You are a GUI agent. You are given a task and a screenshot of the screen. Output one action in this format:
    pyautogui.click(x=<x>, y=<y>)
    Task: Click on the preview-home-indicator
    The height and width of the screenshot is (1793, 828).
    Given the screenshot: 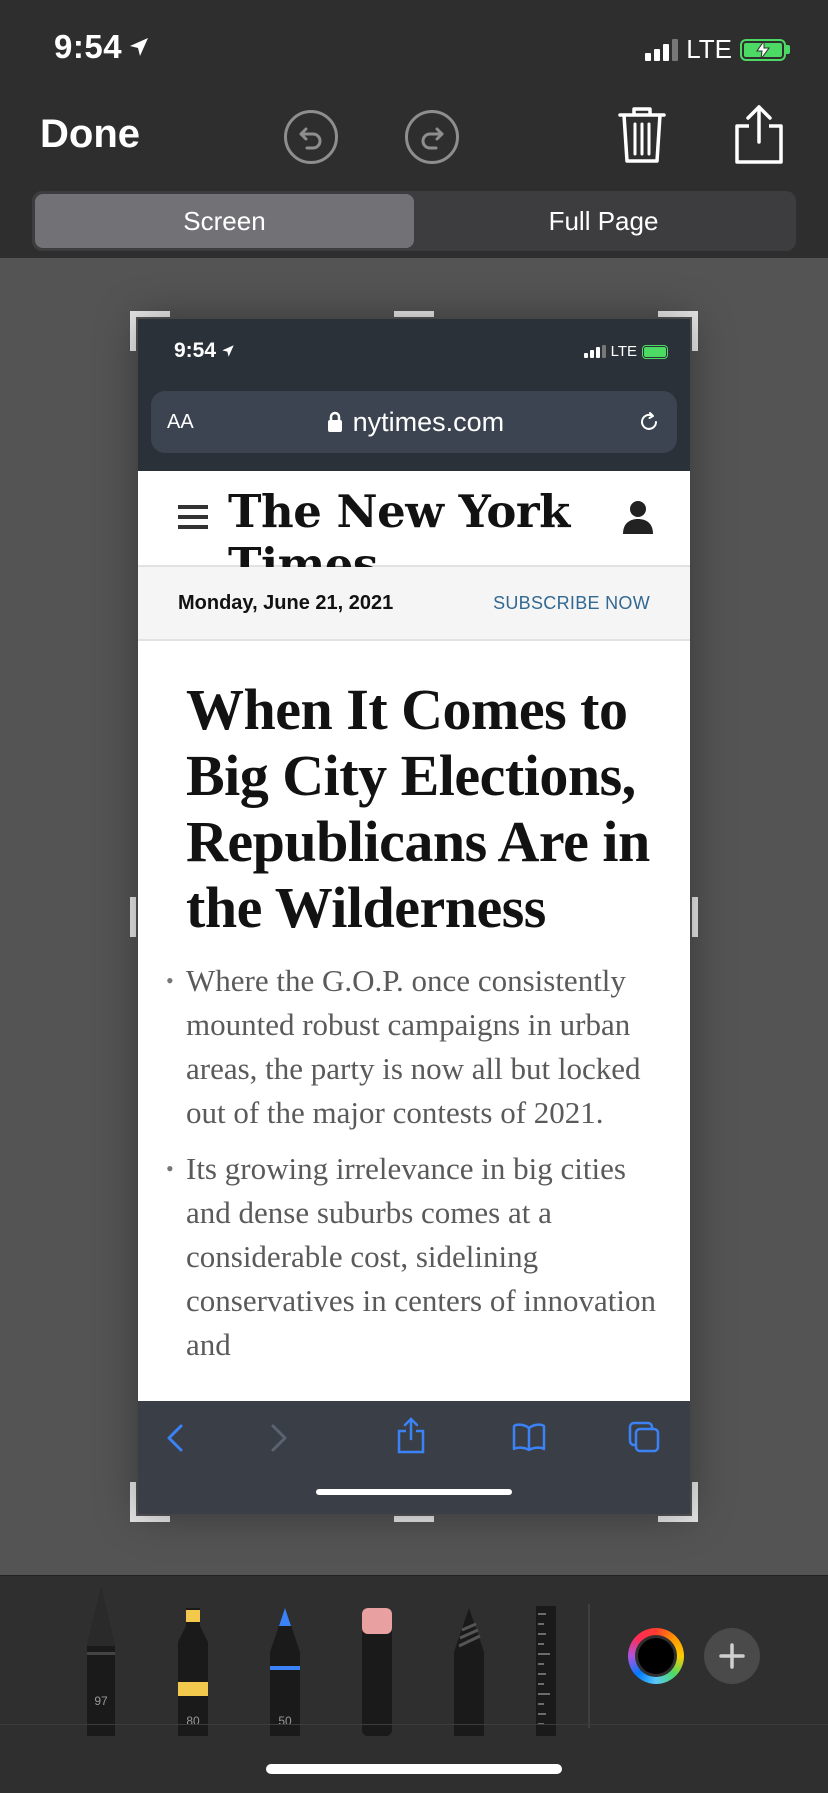 What is the action you would take?
    pyautogui.click(x=414, y=1492)
    